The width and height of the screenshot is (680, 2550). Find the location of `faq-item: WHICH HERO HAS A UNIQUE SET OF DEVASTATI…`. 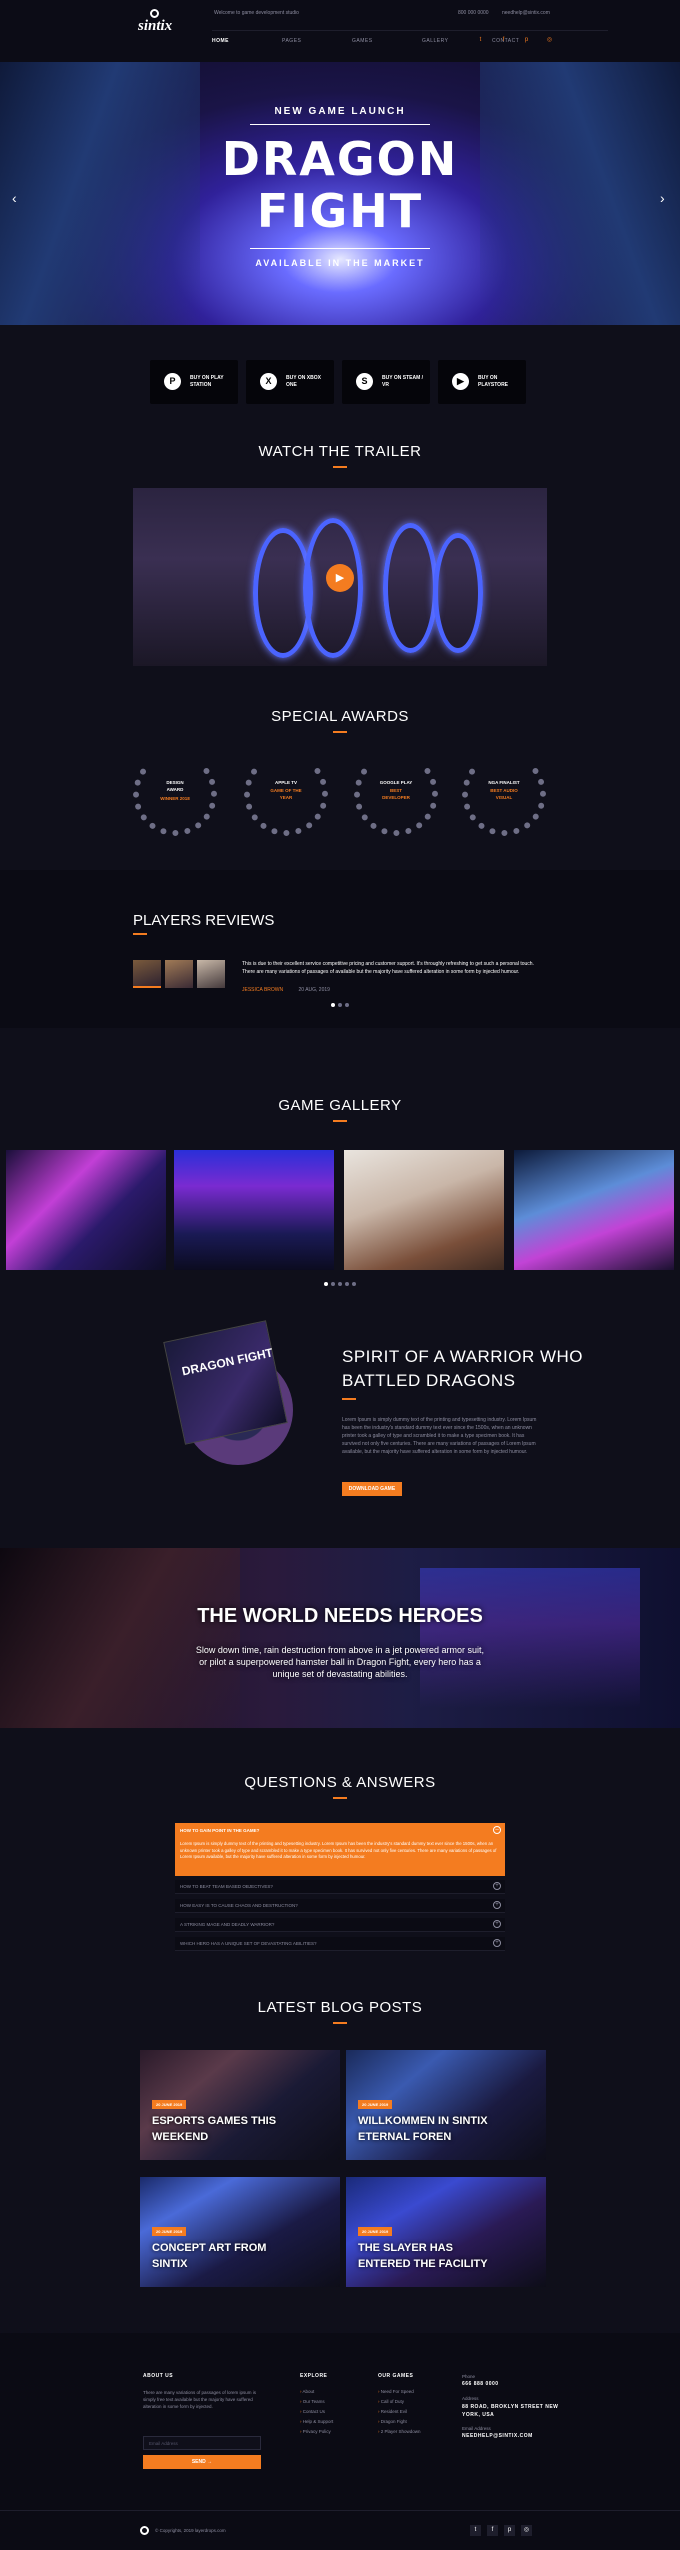

faq-item: WHICH HERO HAS A UNIQUE SET OF DEVASTATI… is located at coordinates (340, 1944).